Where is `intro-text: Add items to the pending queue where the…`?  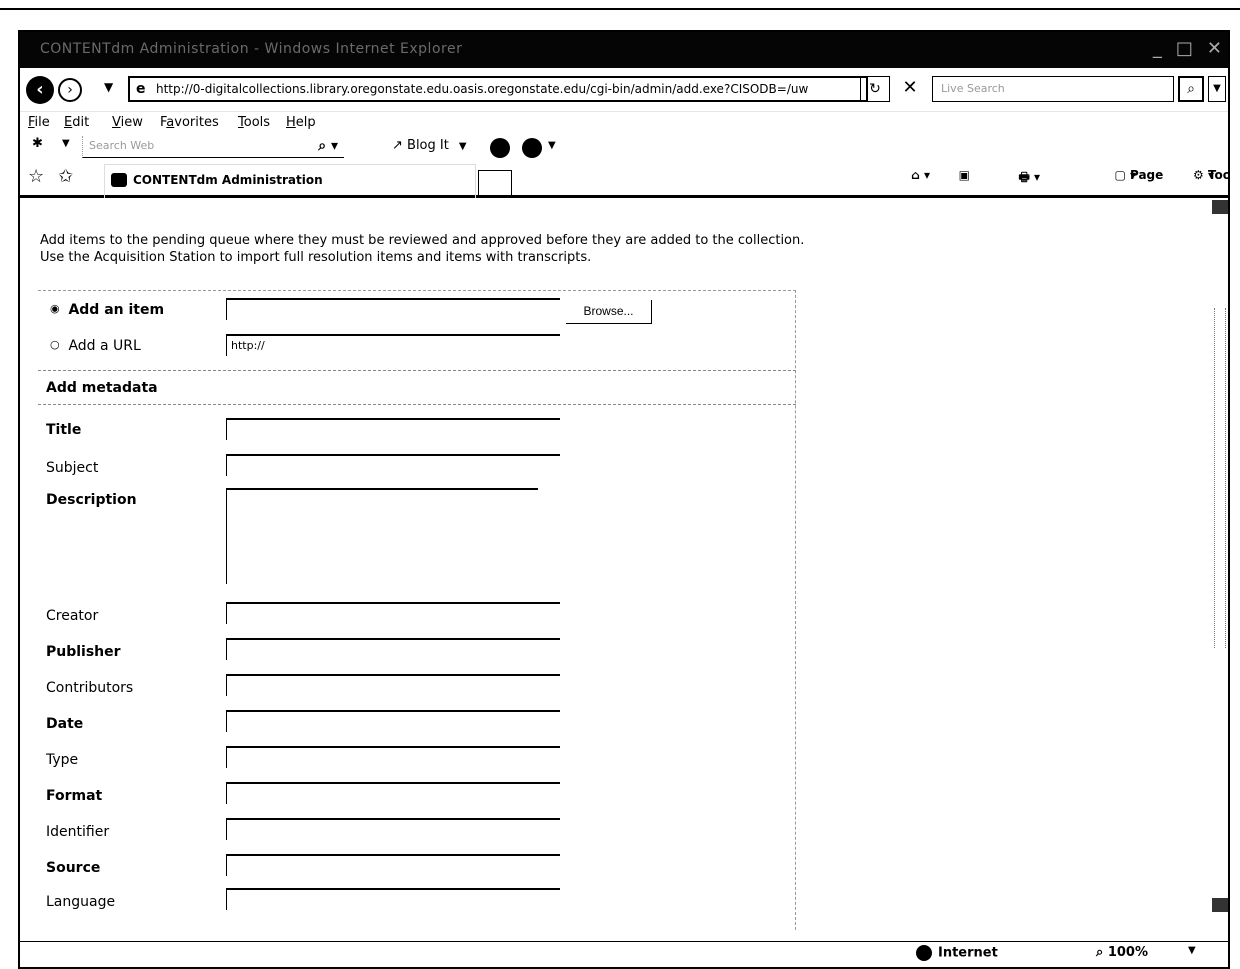 intro-text: Add items to the pending queue where the… is located at coordinates (422, 249).